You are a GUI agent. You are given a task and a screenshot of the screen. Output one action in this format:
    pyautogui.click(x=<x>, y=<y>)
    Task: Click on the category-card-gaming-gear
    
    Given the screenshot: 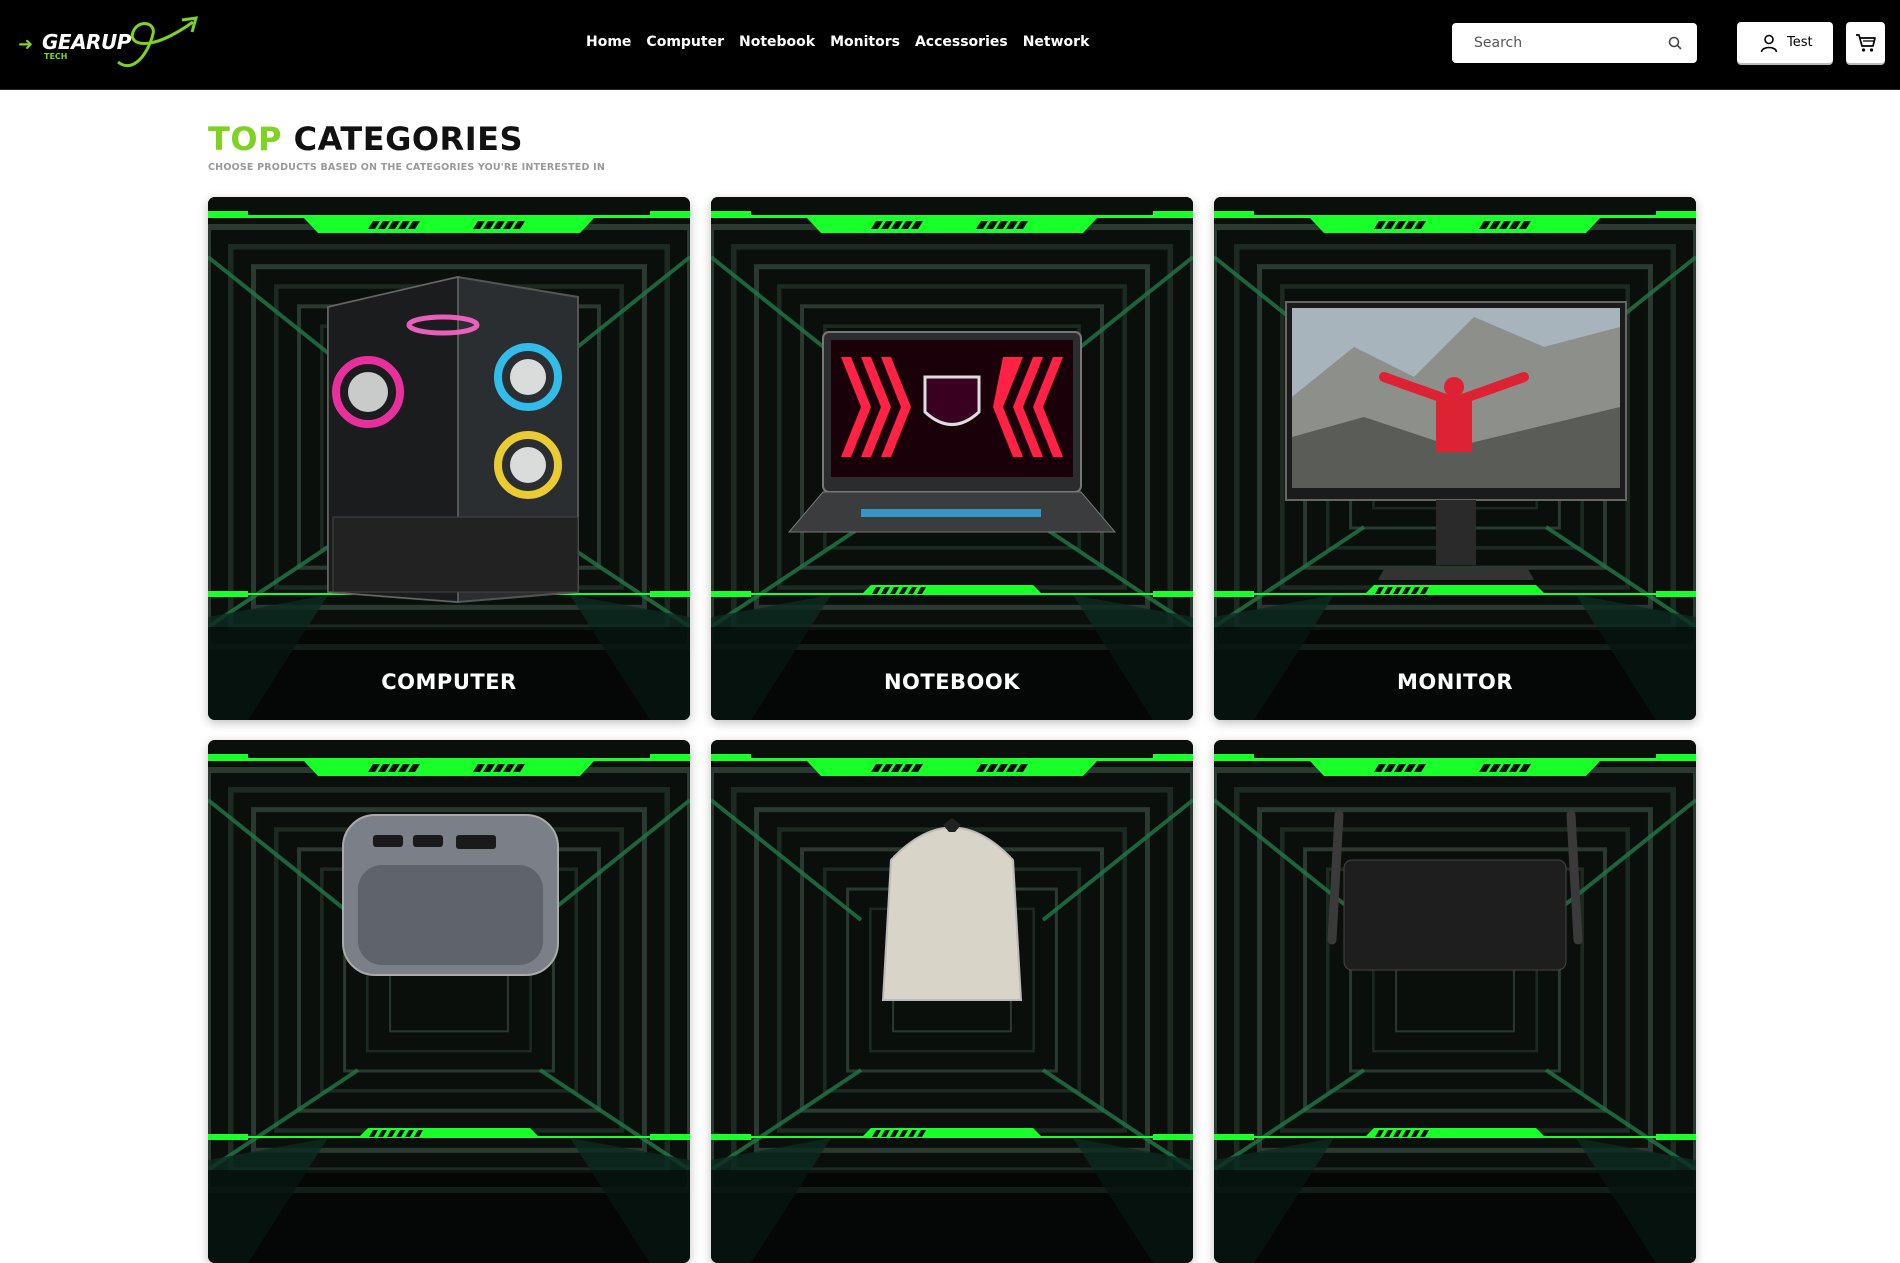 What is the action you would take?
    pyautogui.click(x=952, y=1001)
    